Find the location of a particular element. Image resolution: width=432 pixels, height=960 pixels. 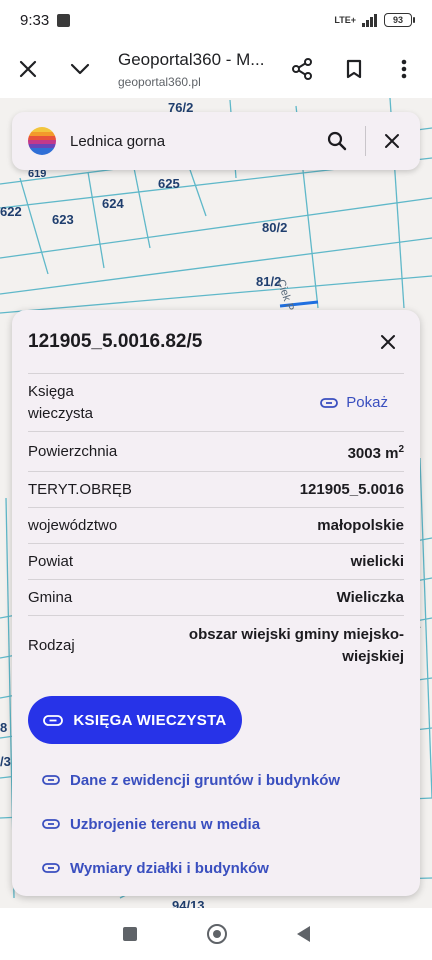

area-unit-exponent: 2 is located at coordinates (401, 449).